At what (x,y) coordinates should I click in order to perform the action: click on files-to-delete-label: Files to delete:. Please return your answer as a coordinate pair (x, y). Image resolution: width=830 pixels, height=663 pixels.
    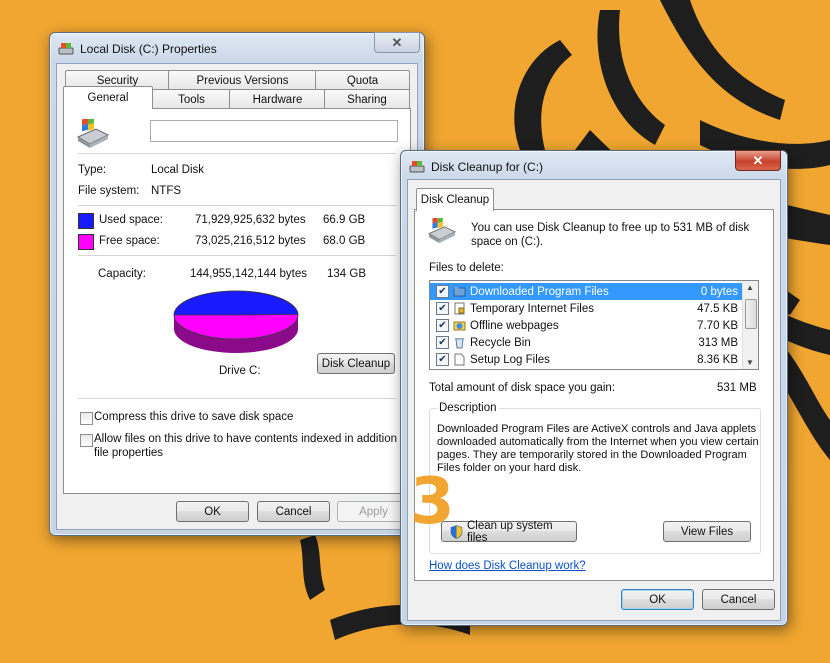
    Looking at the image, I should click on (466, 268).